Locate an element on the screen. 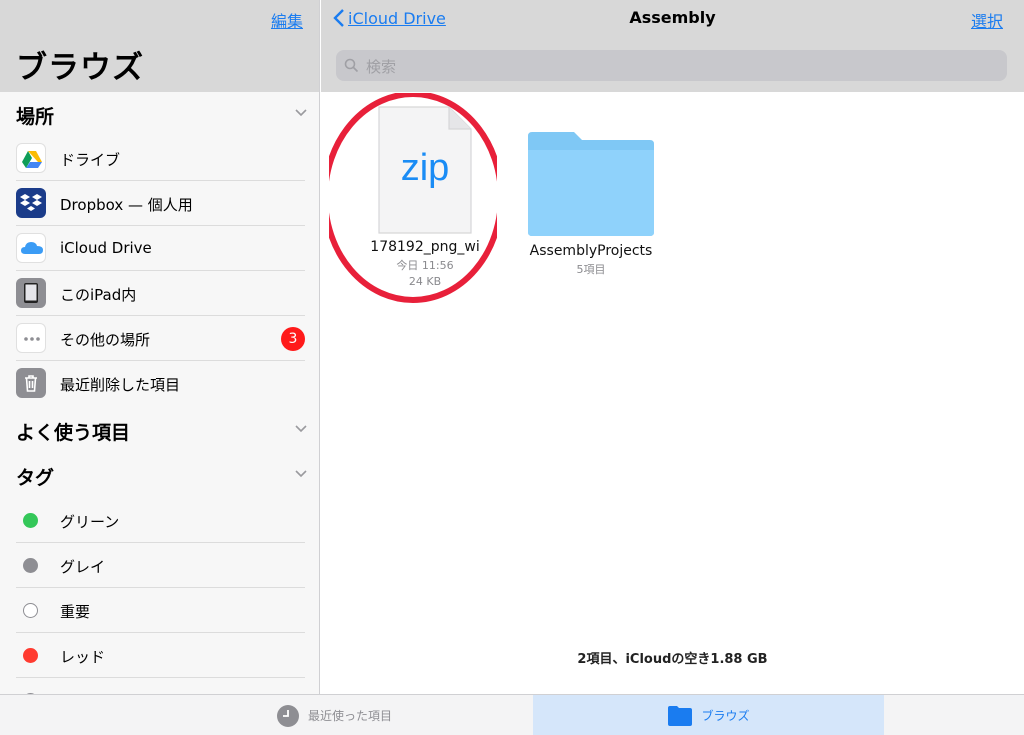 Image resolution: width=1024 pixels, height=735 pixels. search-input: 検索 is located at coordinates (671, 65).